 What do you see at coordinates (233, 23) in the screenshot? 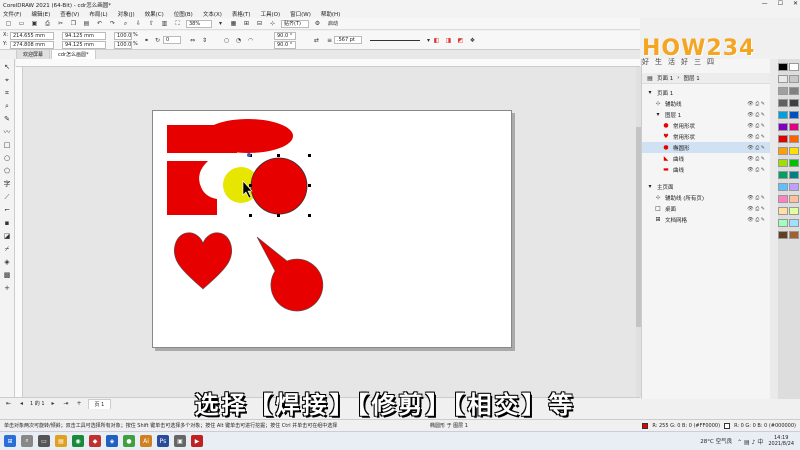
I see `display-mode-icon: ▦` at bounding box center [233, 23].